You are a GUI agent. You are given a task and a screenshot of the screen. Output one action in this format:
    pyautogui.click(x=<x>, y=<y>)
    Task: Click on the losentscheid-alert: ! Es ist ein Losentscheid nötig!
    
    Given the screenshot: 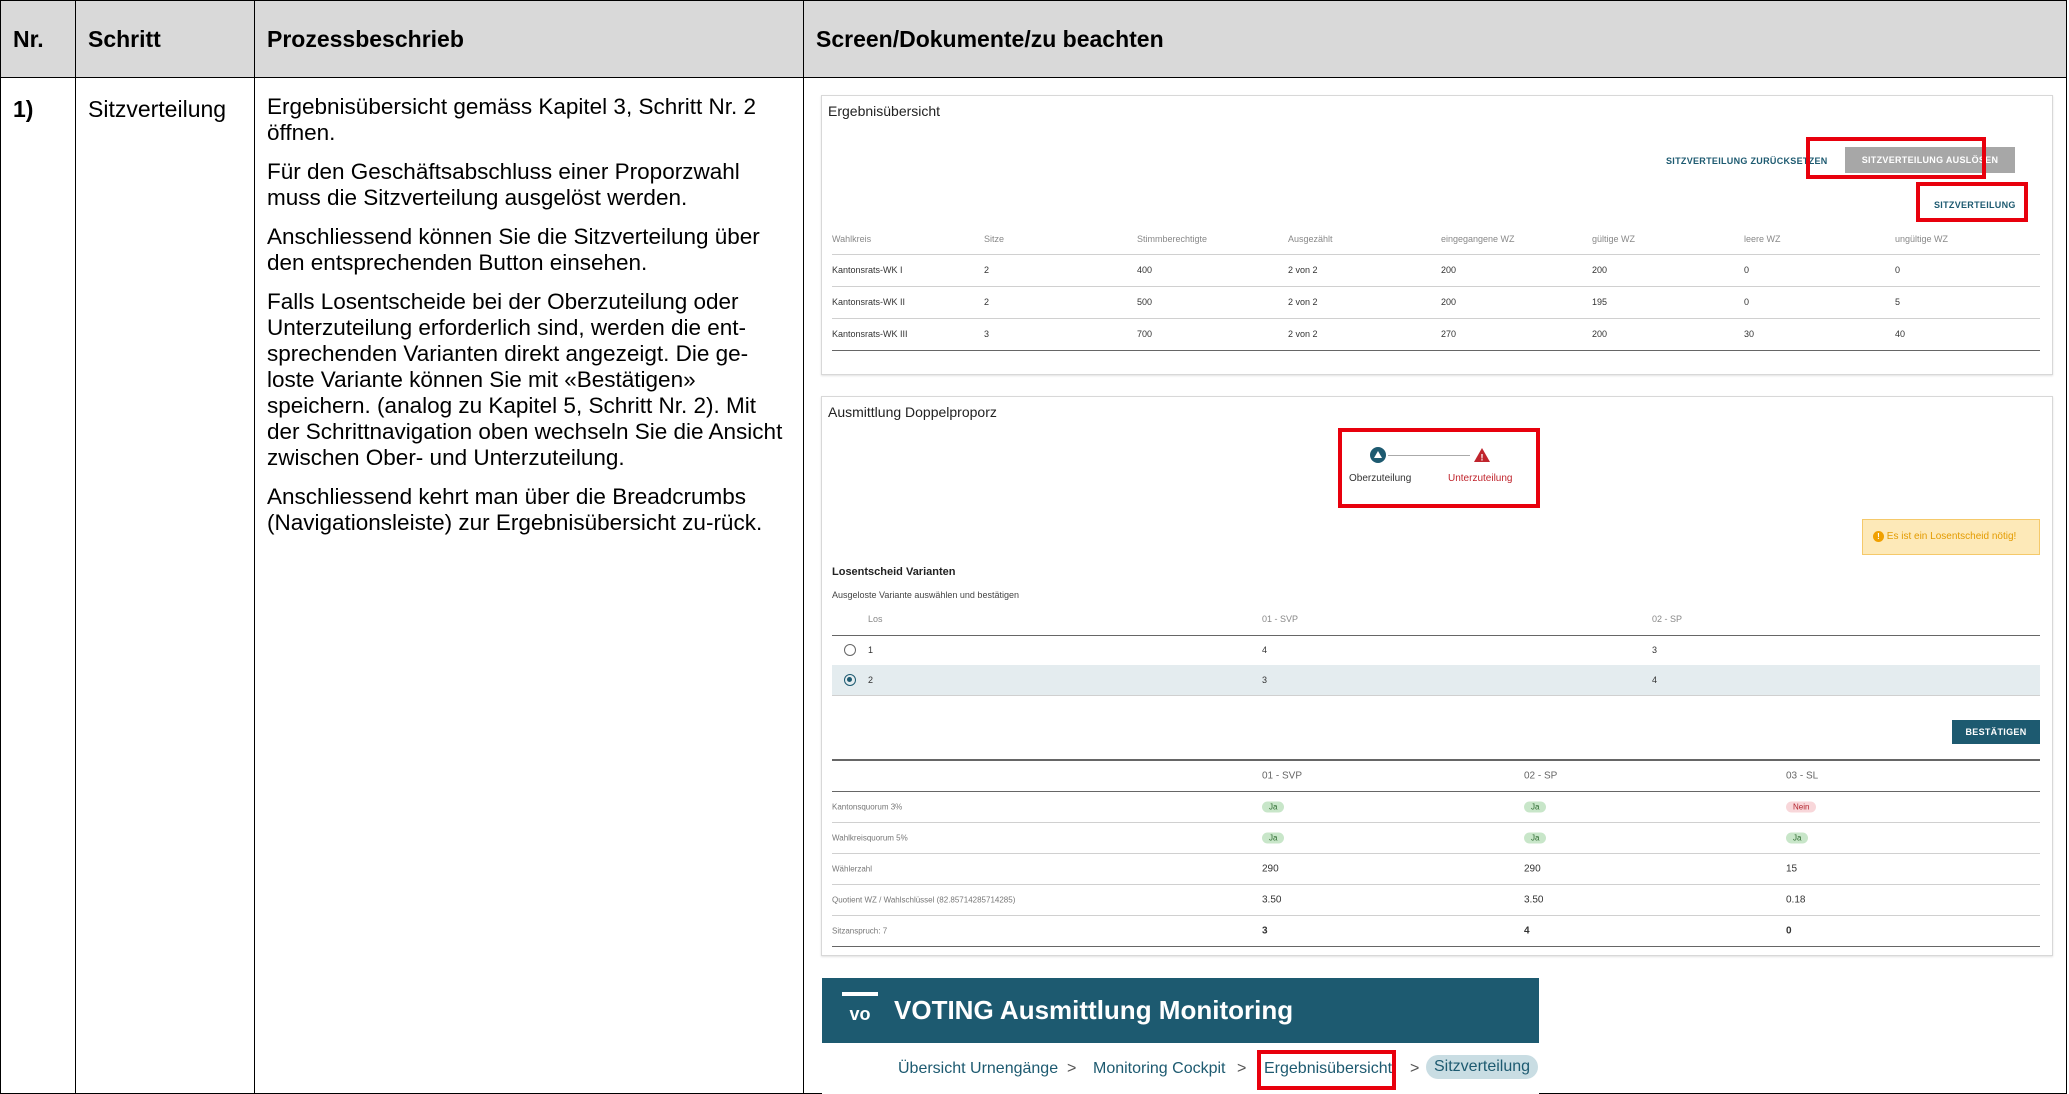 What is the action you would take?
    pyautogui.click(x=1951, y=537)
    